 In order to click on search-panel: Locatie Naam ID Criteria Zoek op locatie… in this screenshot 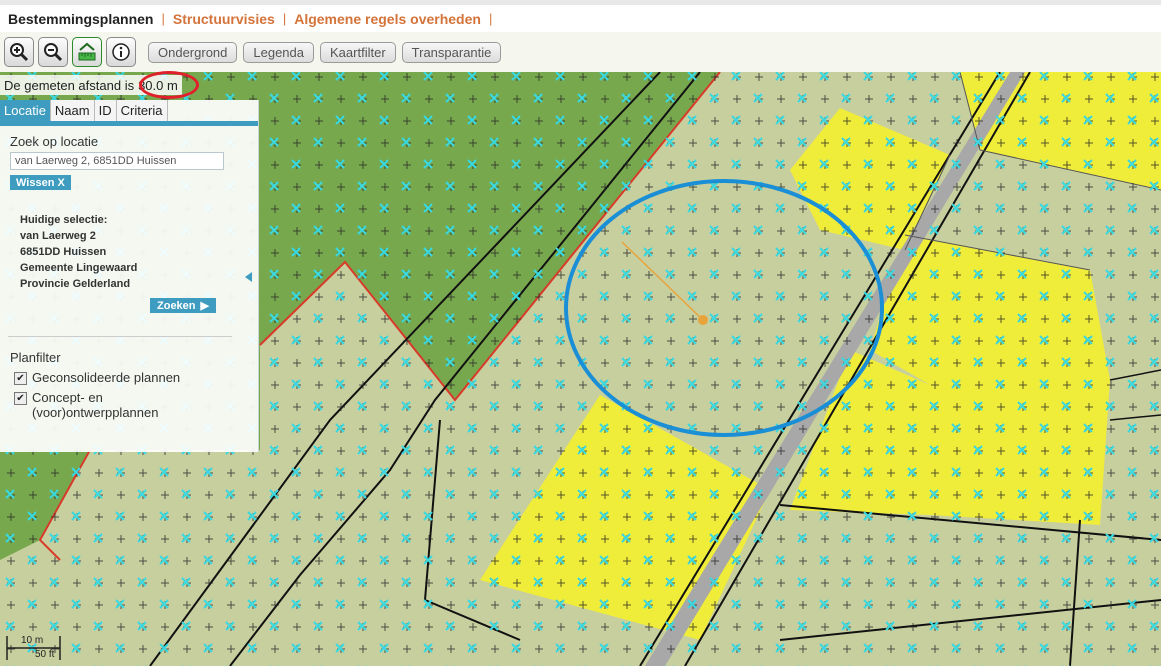, I will do `click(129, 276)`.